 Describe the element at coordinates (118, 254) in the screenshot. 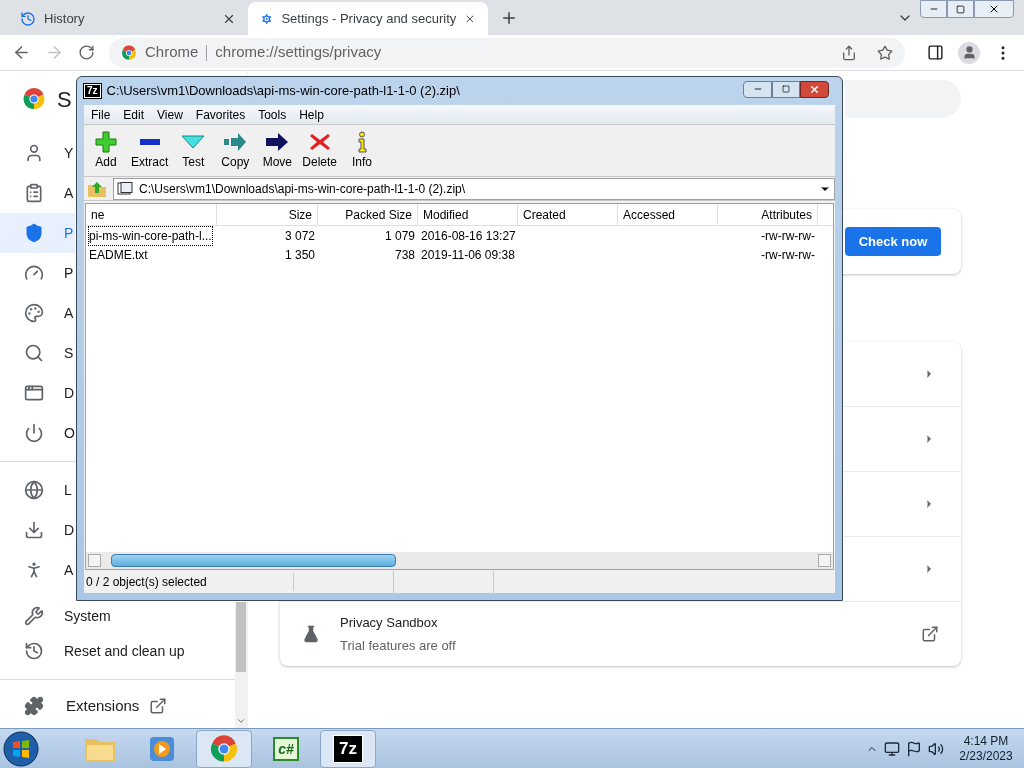

I see `file-name-cell: EADME.txt` at that location.